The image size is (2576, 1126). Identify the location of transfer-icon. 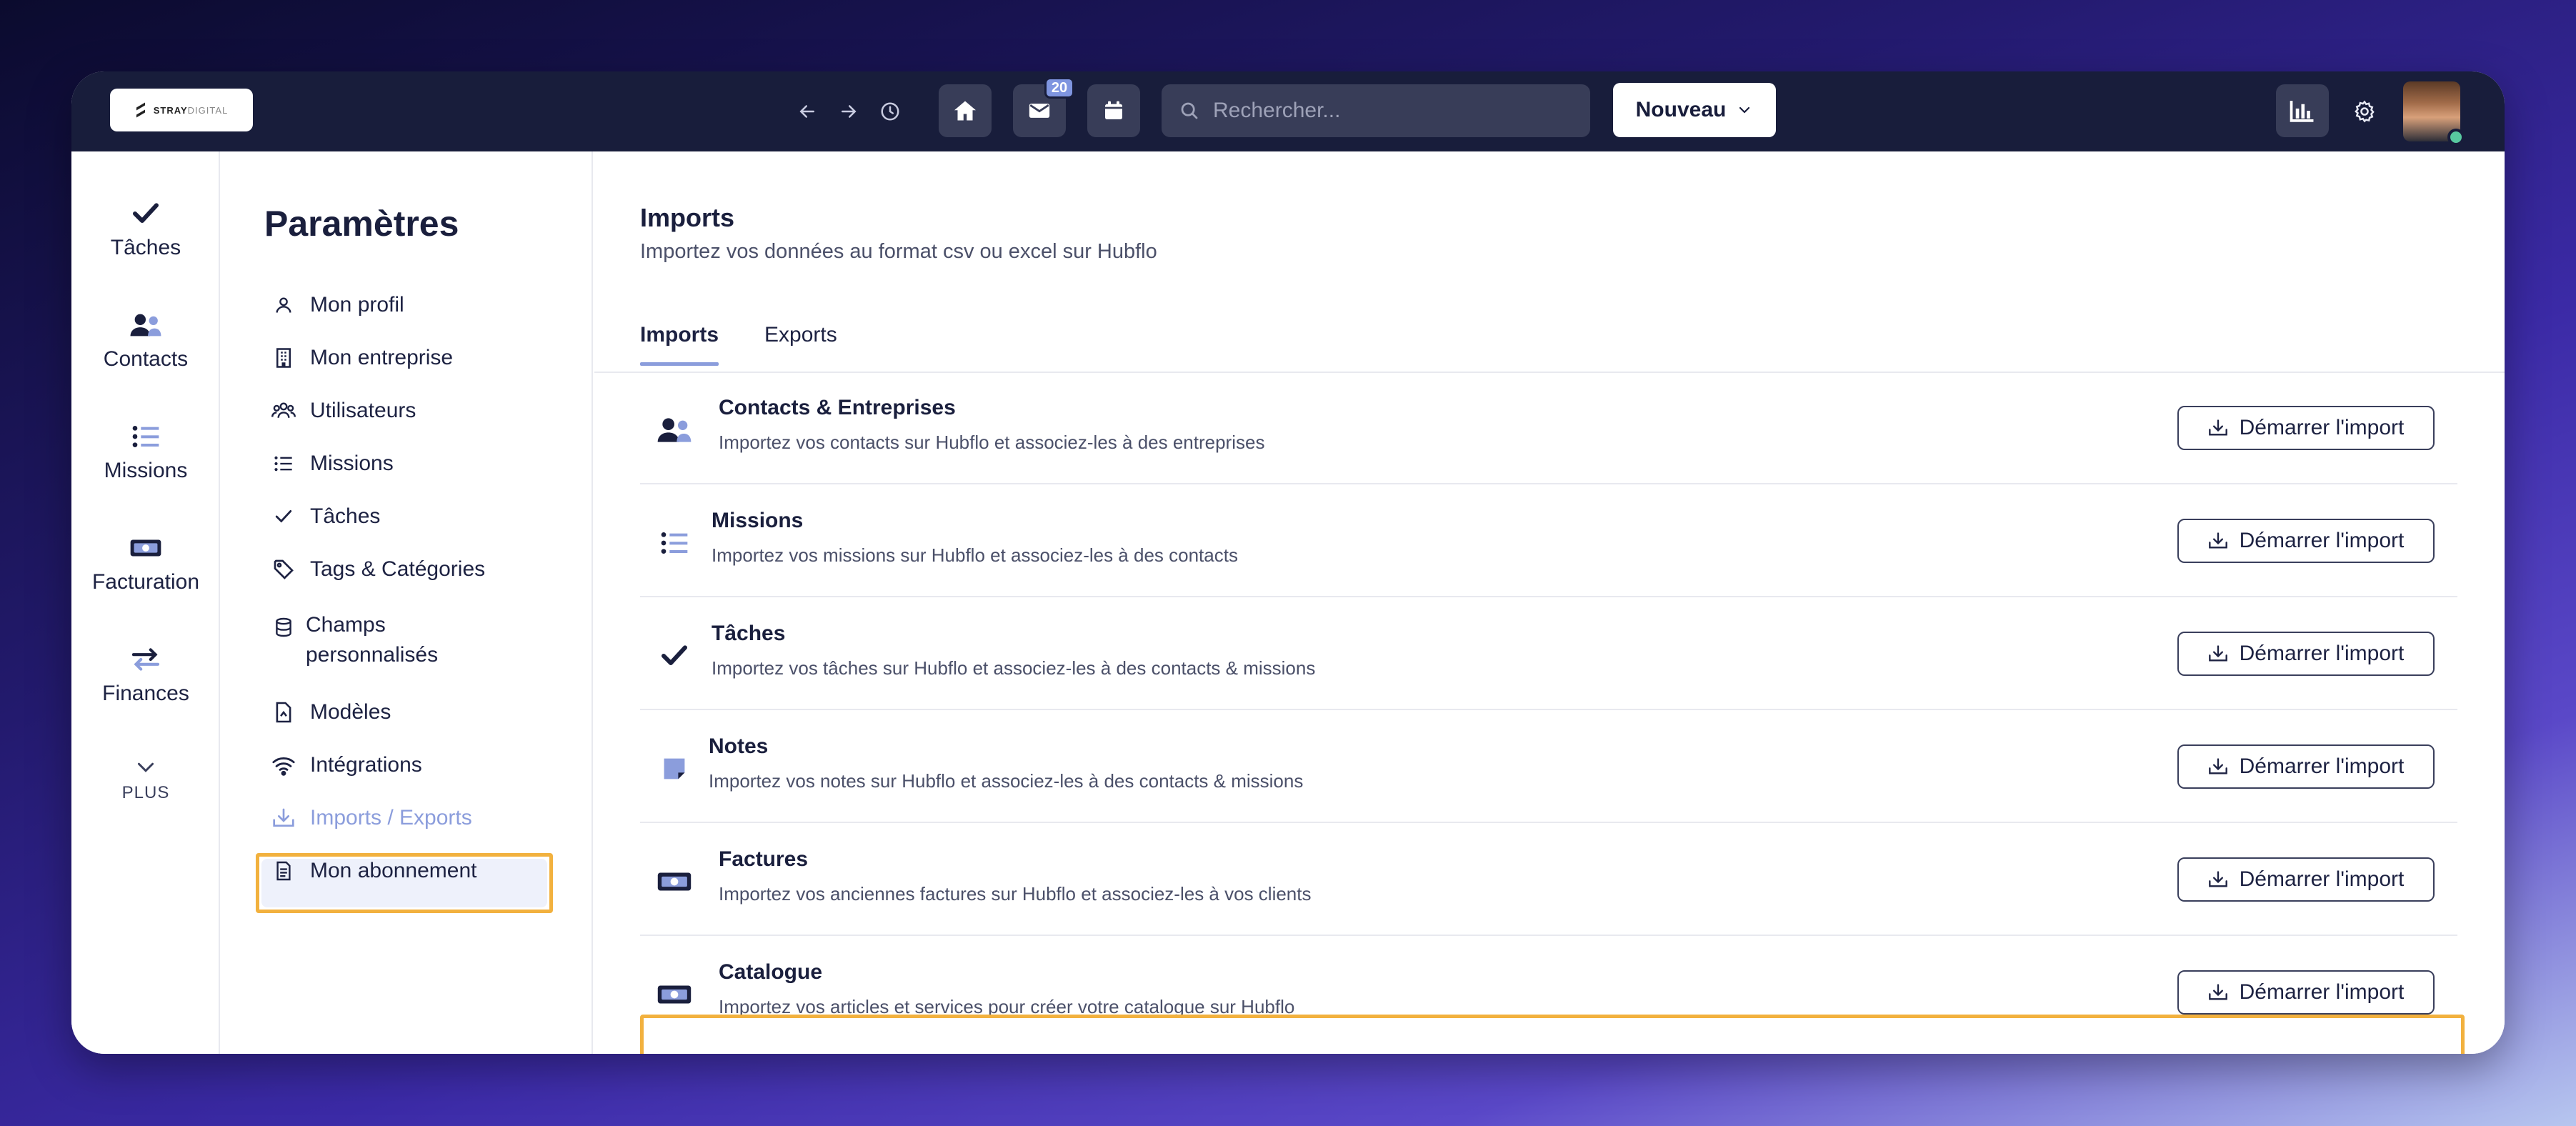
(145, 659).